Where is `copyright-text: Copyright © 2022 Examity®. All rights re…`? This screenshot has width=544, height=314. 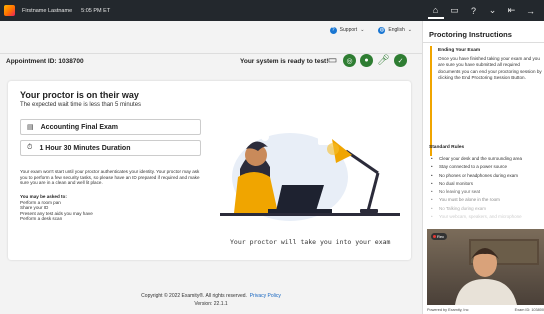 copyright-text: Copyright © 2022 Examity®. All rights re… is located at coordinates (194, 296).